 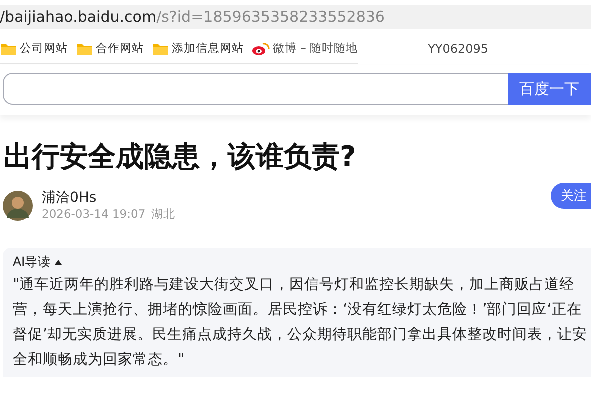 What do you see at coordinates (296, 198) in the screenshot?
I see `author-name: 浦洽0Hs` at bounding box center [296, 198].